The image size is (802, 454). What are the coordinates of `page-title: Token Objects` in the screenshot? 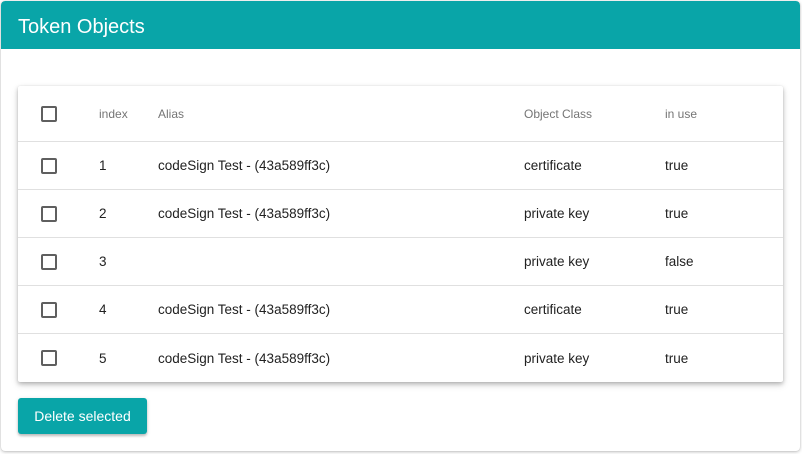 It's located at (81, 27).